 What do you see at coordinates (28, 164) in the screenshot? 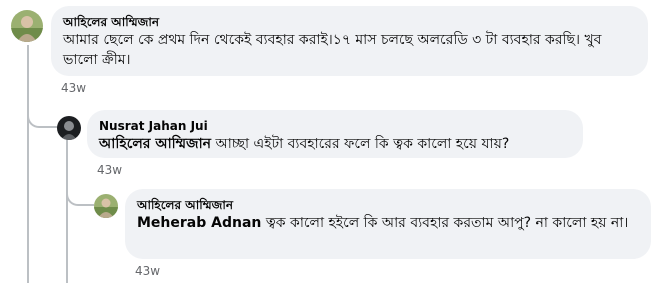
I see `thread-line-main` at bounding box center [28, 164].